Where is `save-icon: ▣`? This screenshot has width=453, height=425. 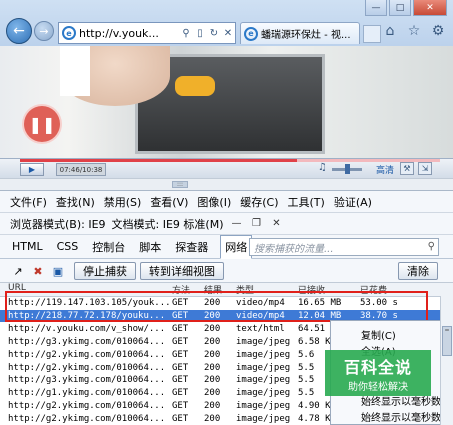
save-icon: ▣ is located at coordinates (58, 271).